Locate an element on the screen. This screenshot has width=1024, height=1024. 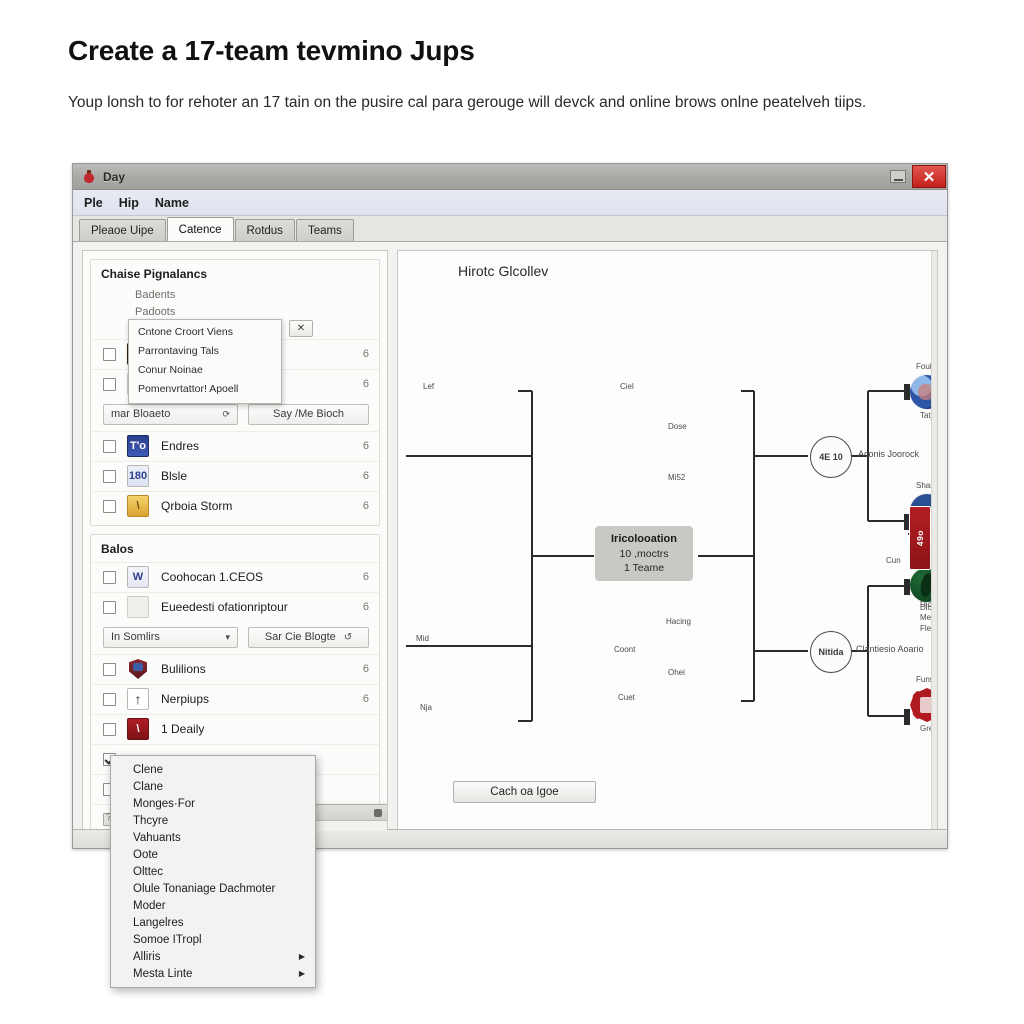
context-menu-item: Clene is located at coordinates (213, 769).